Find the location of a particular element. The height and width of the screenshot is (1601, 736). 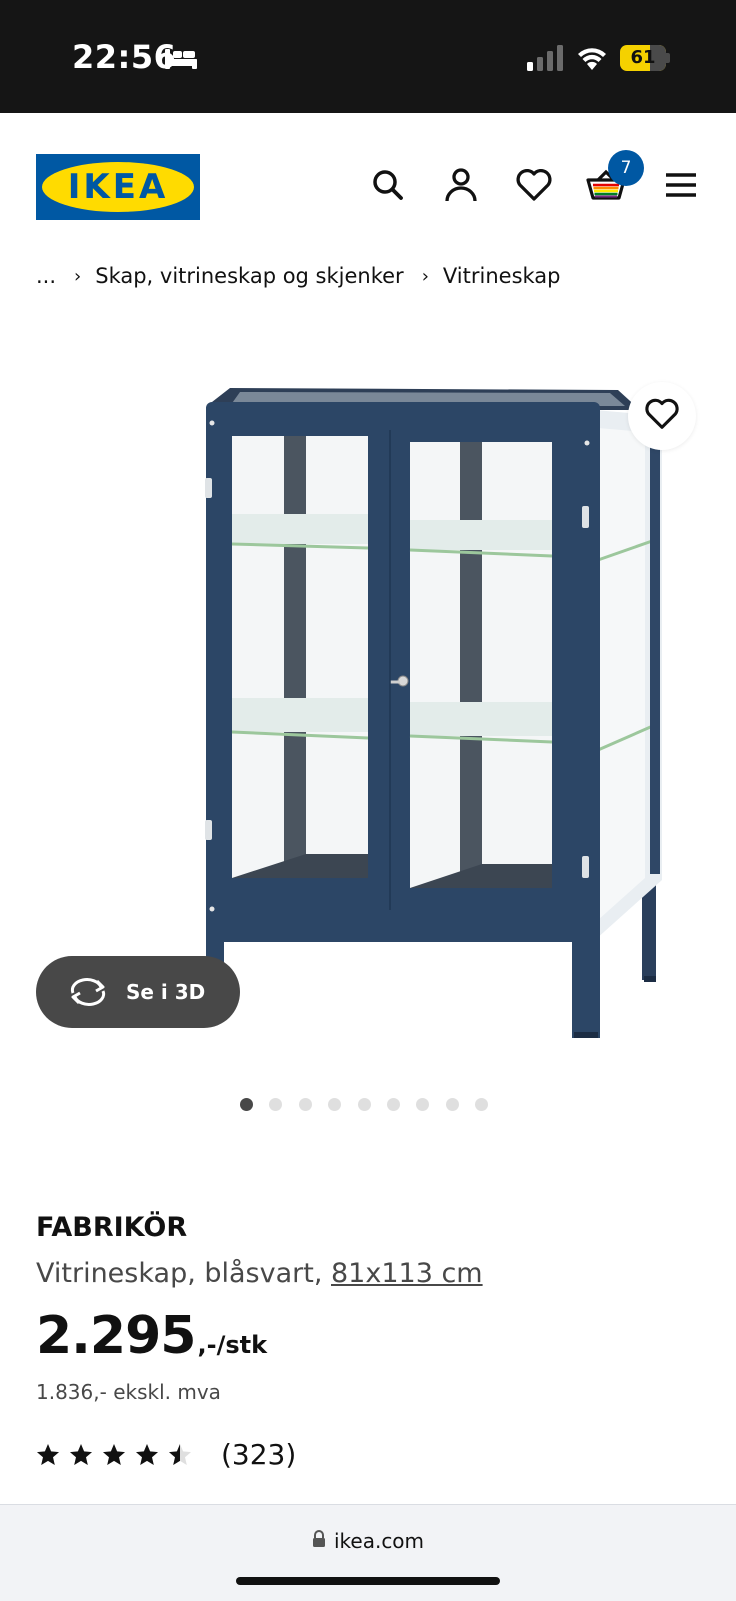

bed-icon is located at coordinates (181, 60).